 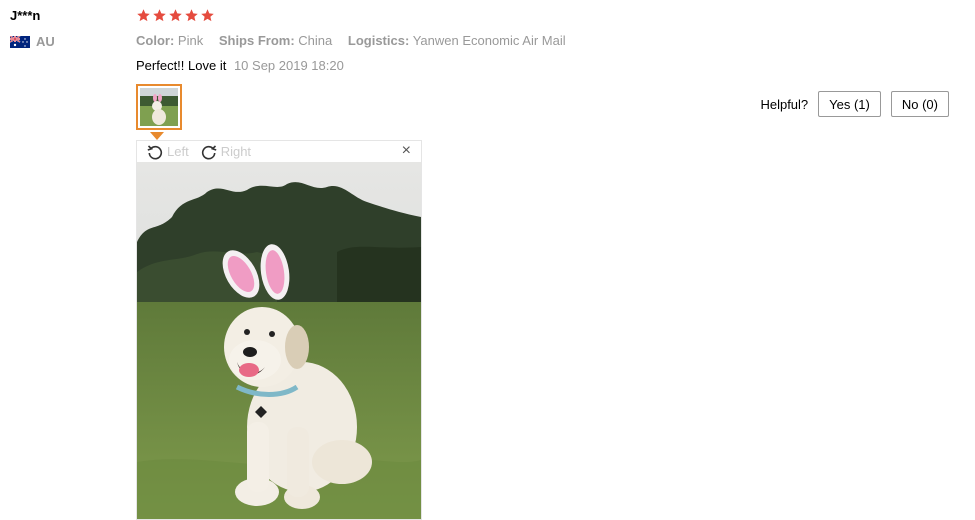 I want to click on helpful-vote: Helpful? Yes (1) No (0), so click(x=854, y=104).